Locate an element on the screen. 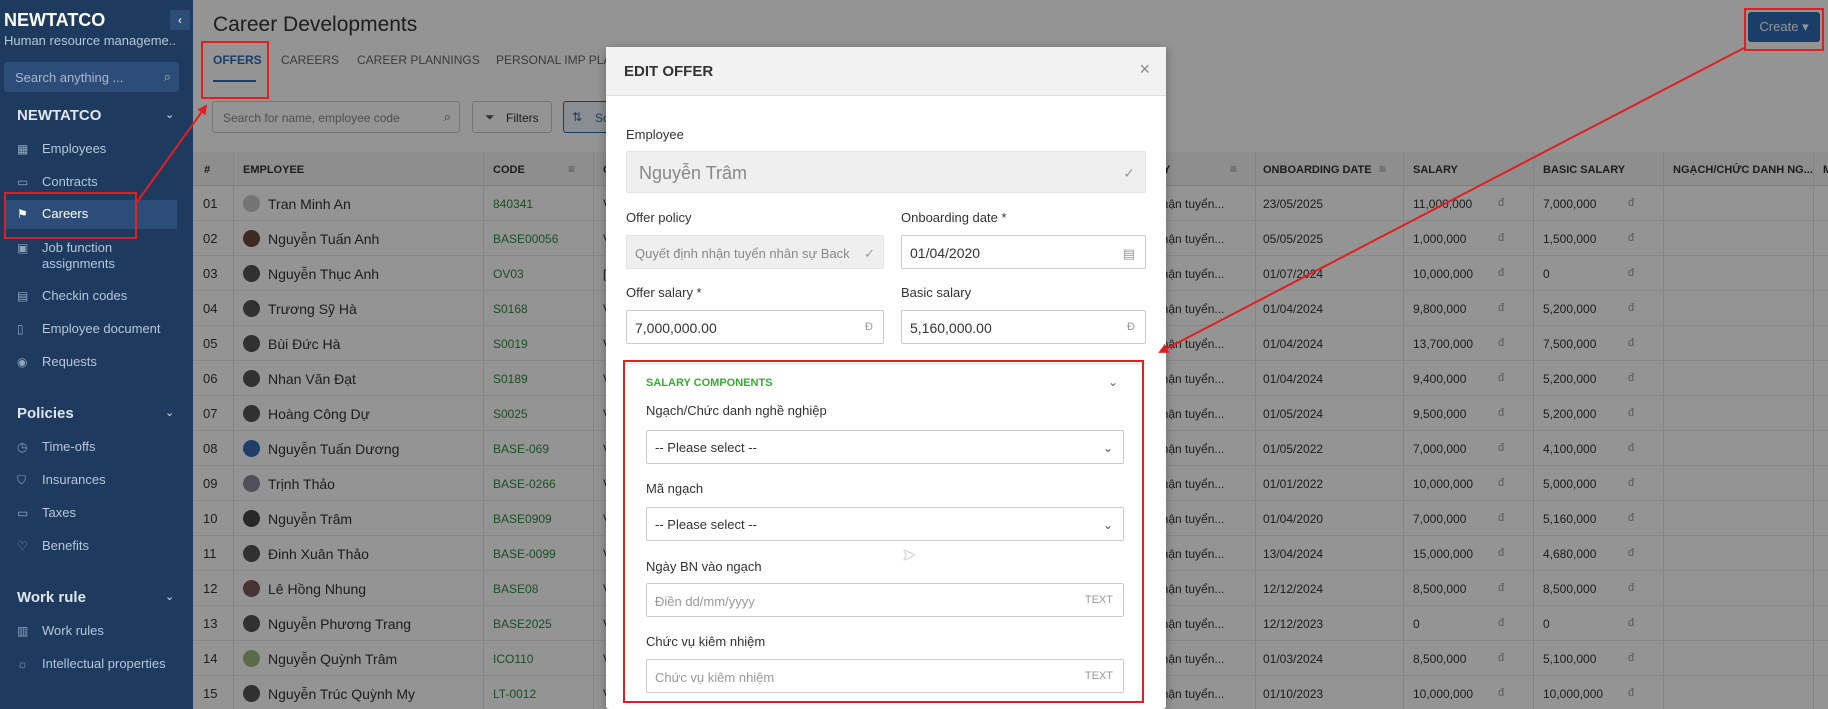 Image resolution: width=1828 pixels, height=709 pixels. arrow-careers-to-offers is located at coordinates (172, 153).